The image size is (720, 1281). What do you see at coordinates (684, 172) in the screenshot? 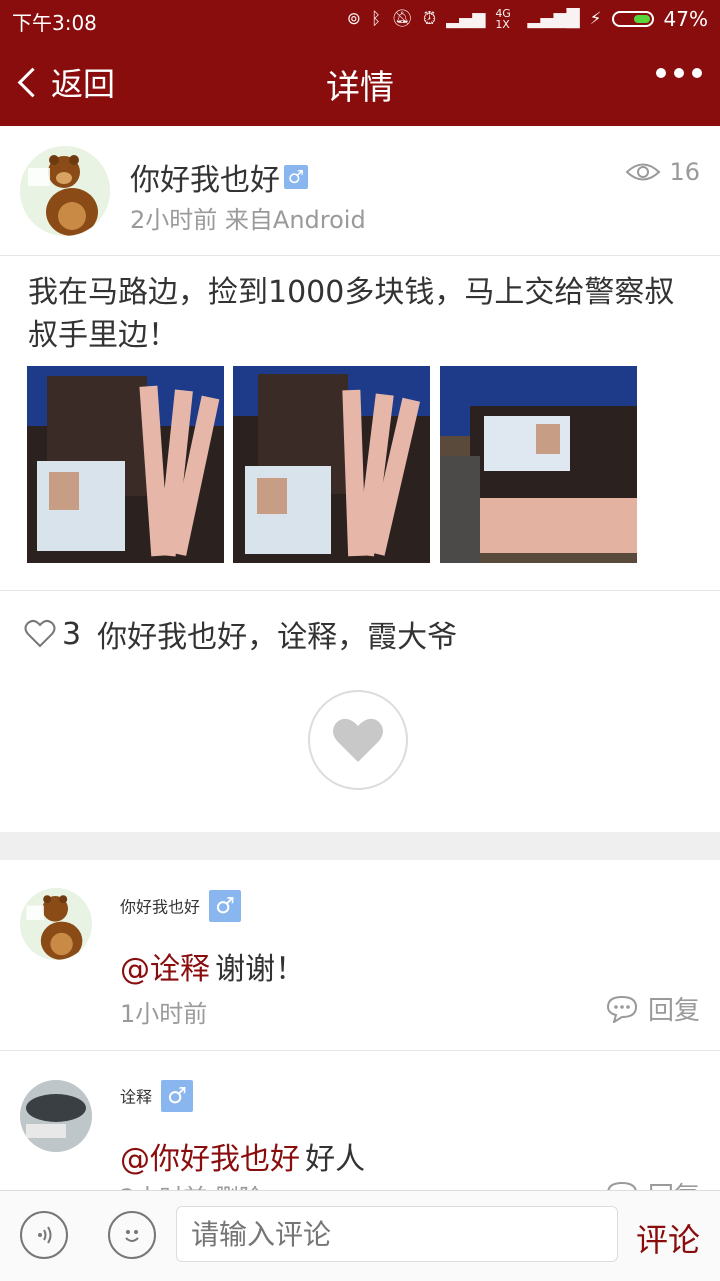
I see `view-count-value: 16` at bounding box center [684, 172].